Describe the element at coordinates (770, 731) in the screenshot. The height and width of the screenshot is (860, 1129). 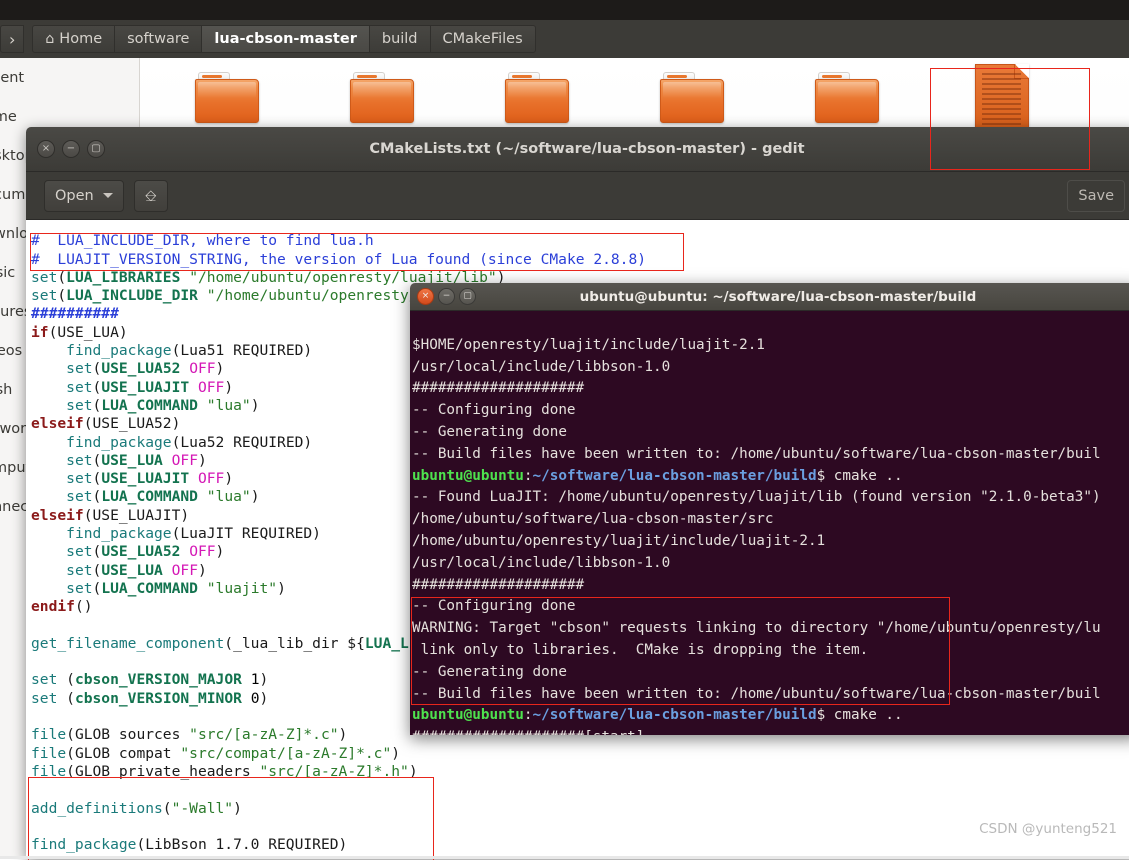
I see `terminal-line: ####################[start]` at that location.